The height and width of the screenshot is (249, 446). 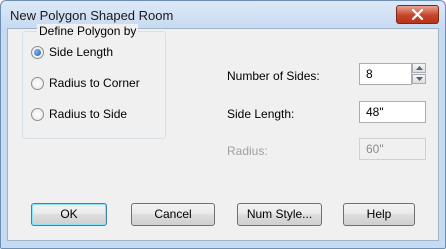 I want to click on radio-button-checked, so click(x=37, y=52).